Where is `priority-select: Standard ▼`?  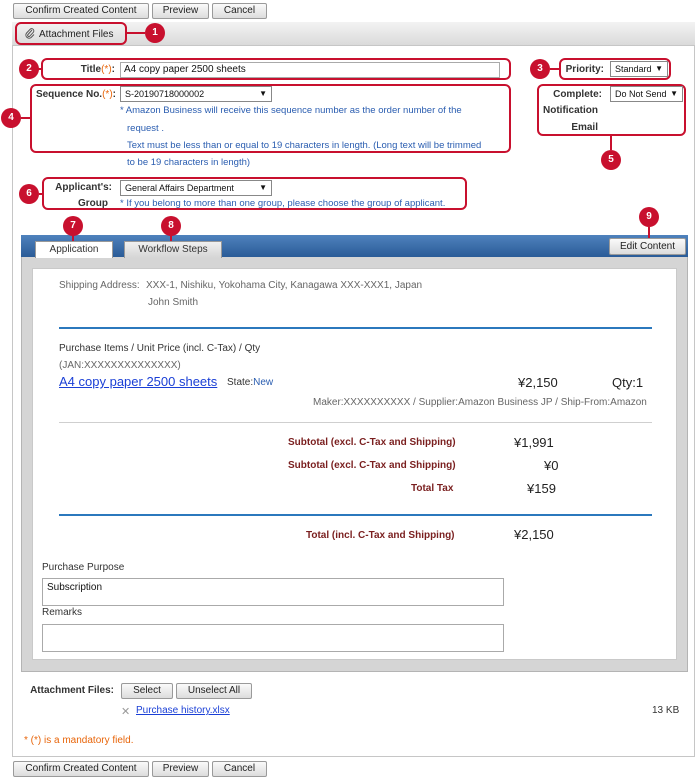
priority-select: Standard ▼ is located at coordinates (639, 69).